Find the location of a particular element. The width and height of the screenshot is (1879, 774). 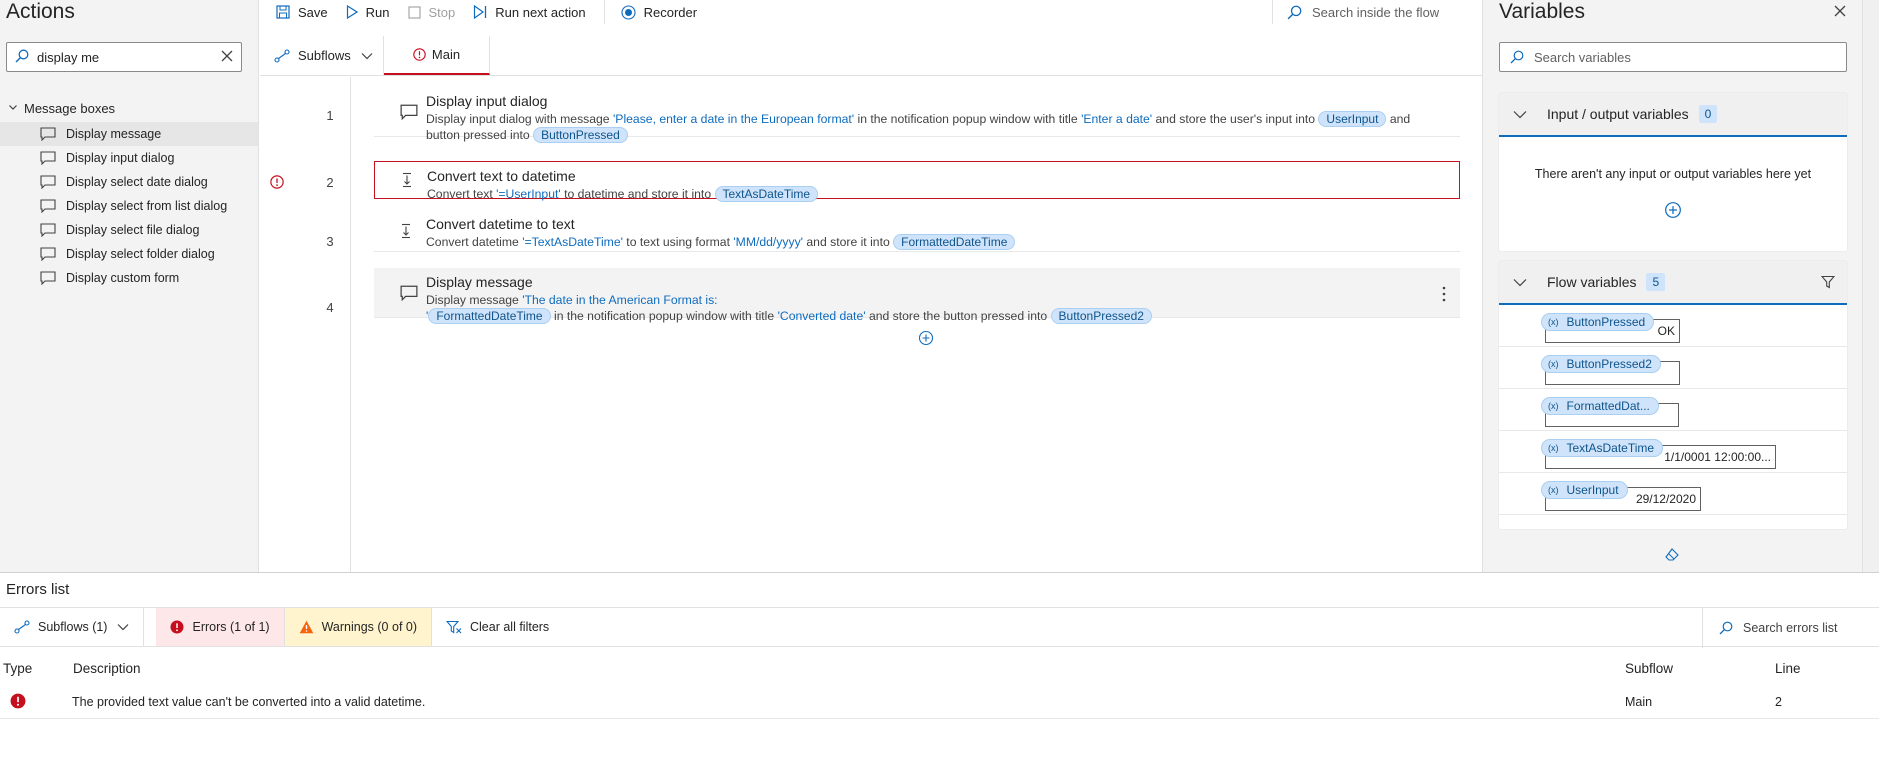

save-button: Save is located at coordinates (302, 12).